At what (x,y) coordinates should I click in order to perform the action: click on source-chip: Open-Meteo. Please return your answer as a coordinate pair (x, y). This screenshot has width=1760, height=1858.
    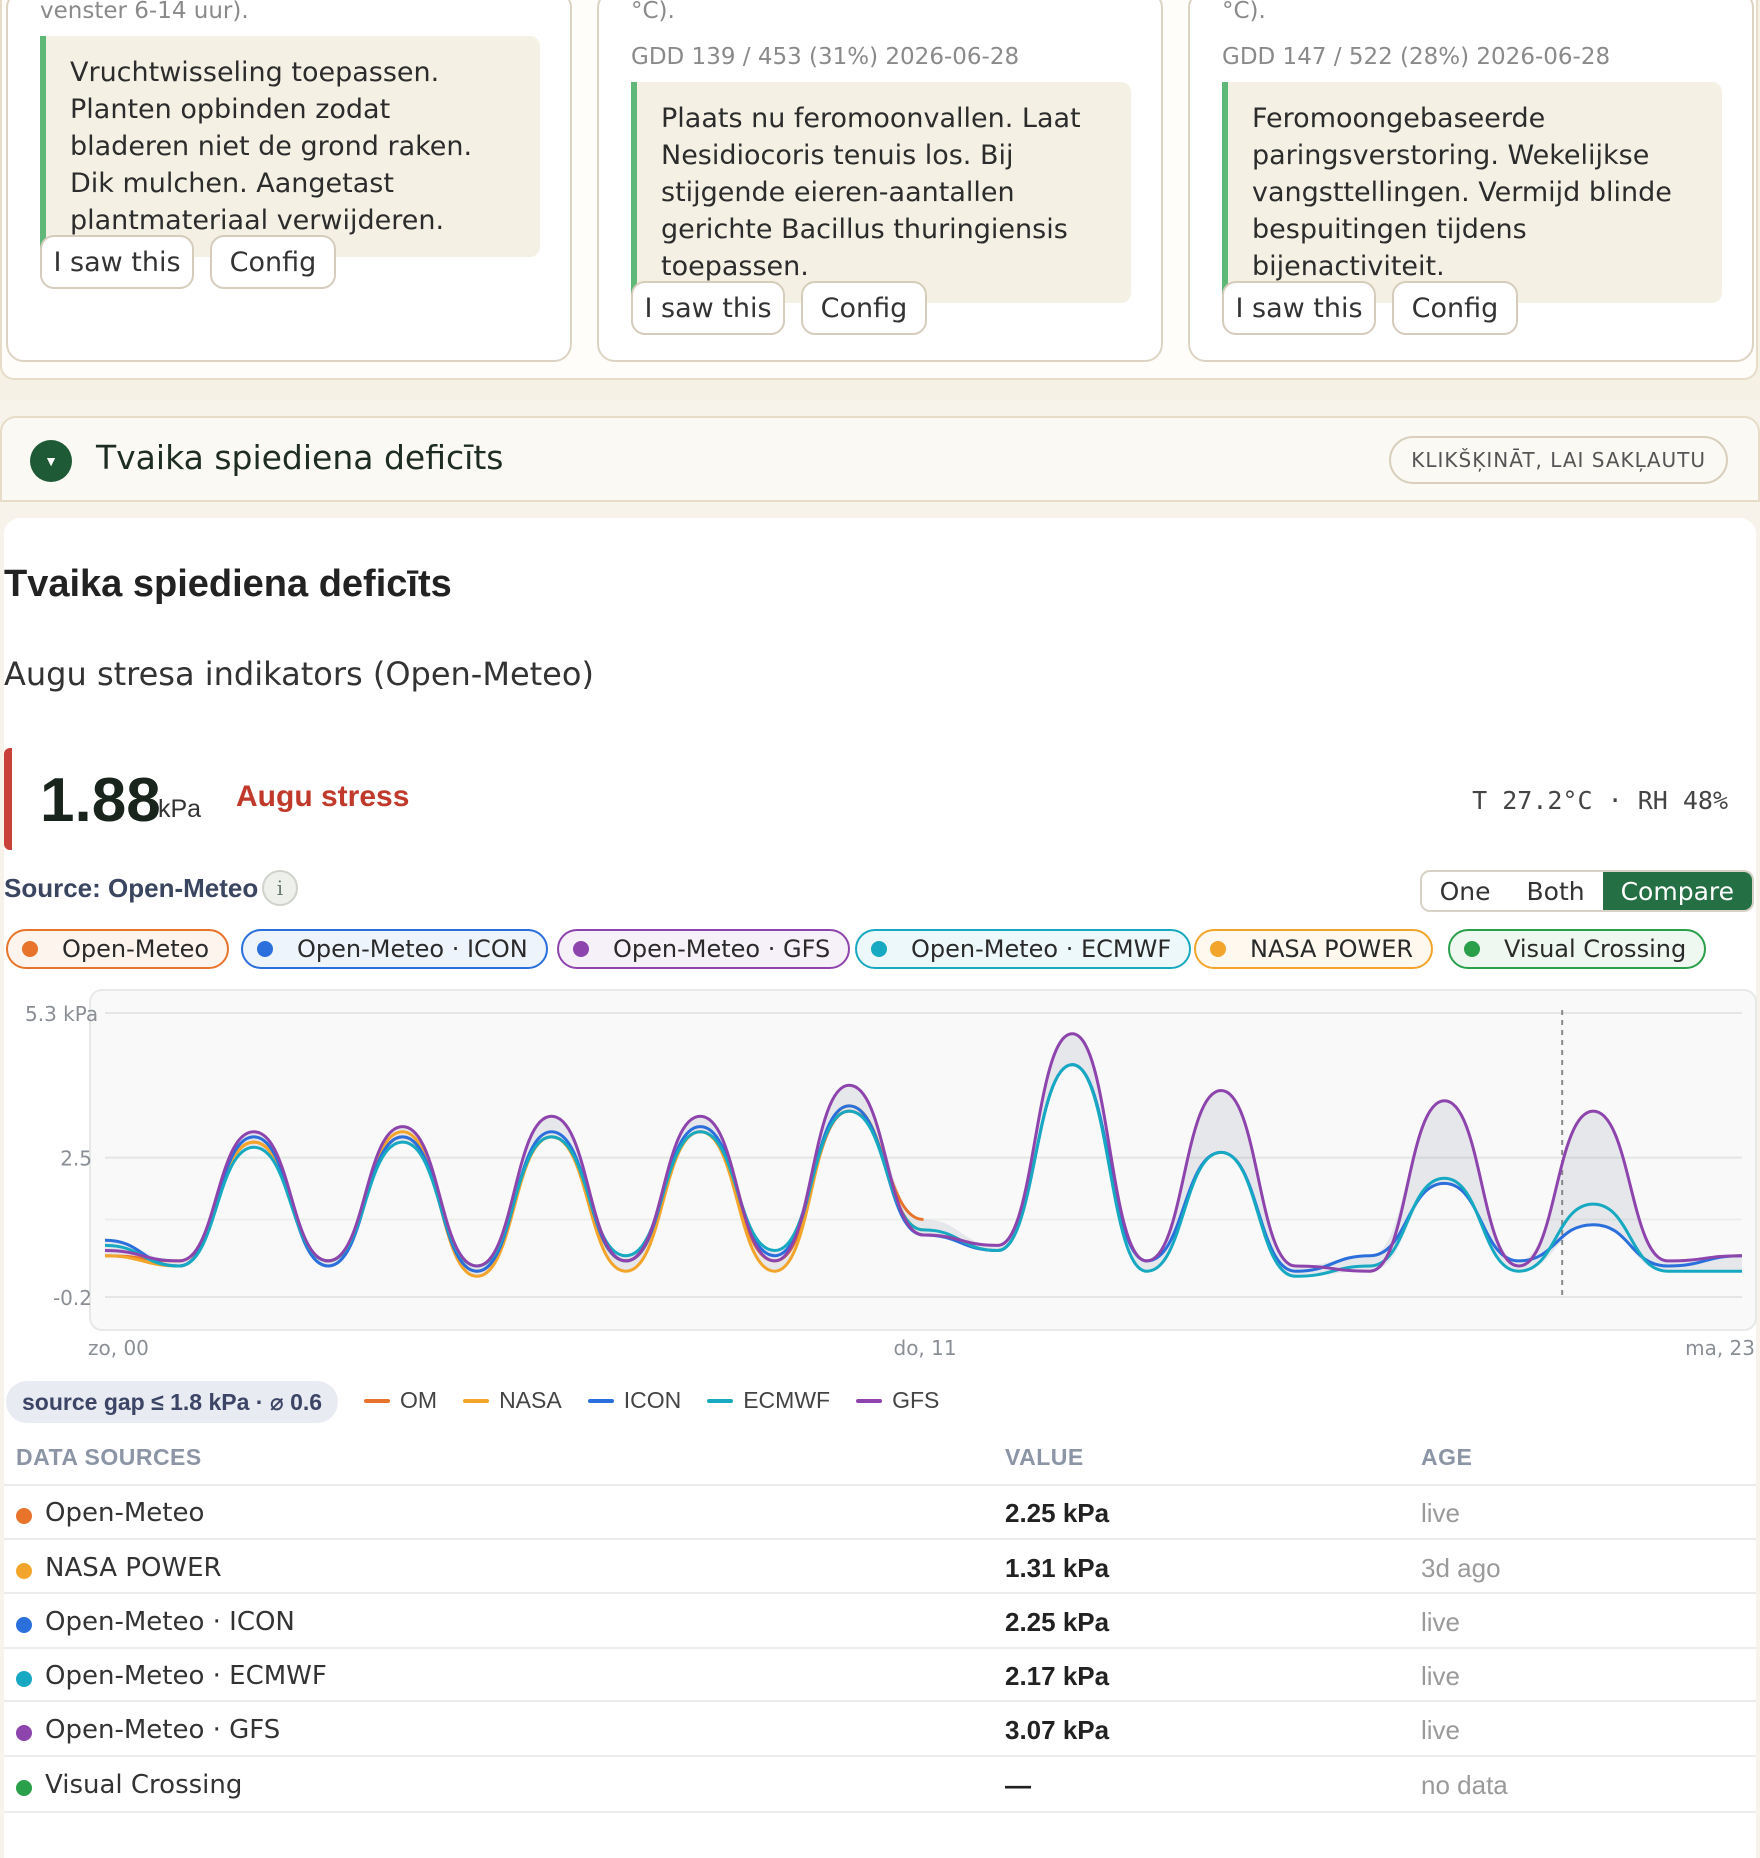
    Looking at the image, I should click on (118, 949).